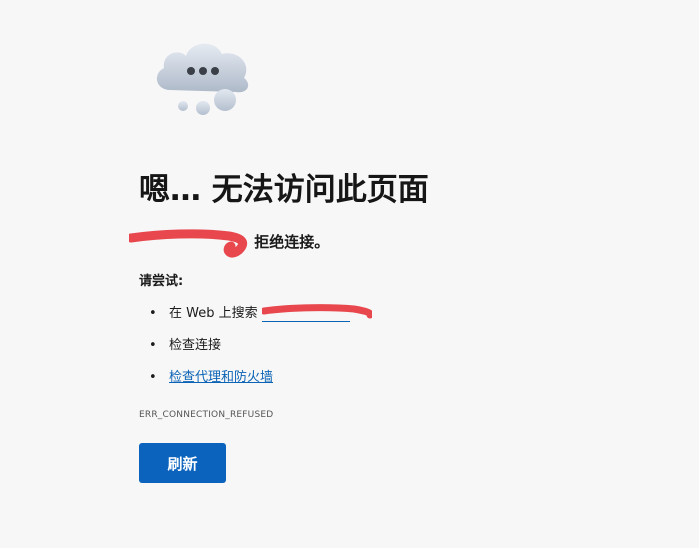 This screenshot has width=699, height=548. I want to click on search-web-link, so click(316, 313).